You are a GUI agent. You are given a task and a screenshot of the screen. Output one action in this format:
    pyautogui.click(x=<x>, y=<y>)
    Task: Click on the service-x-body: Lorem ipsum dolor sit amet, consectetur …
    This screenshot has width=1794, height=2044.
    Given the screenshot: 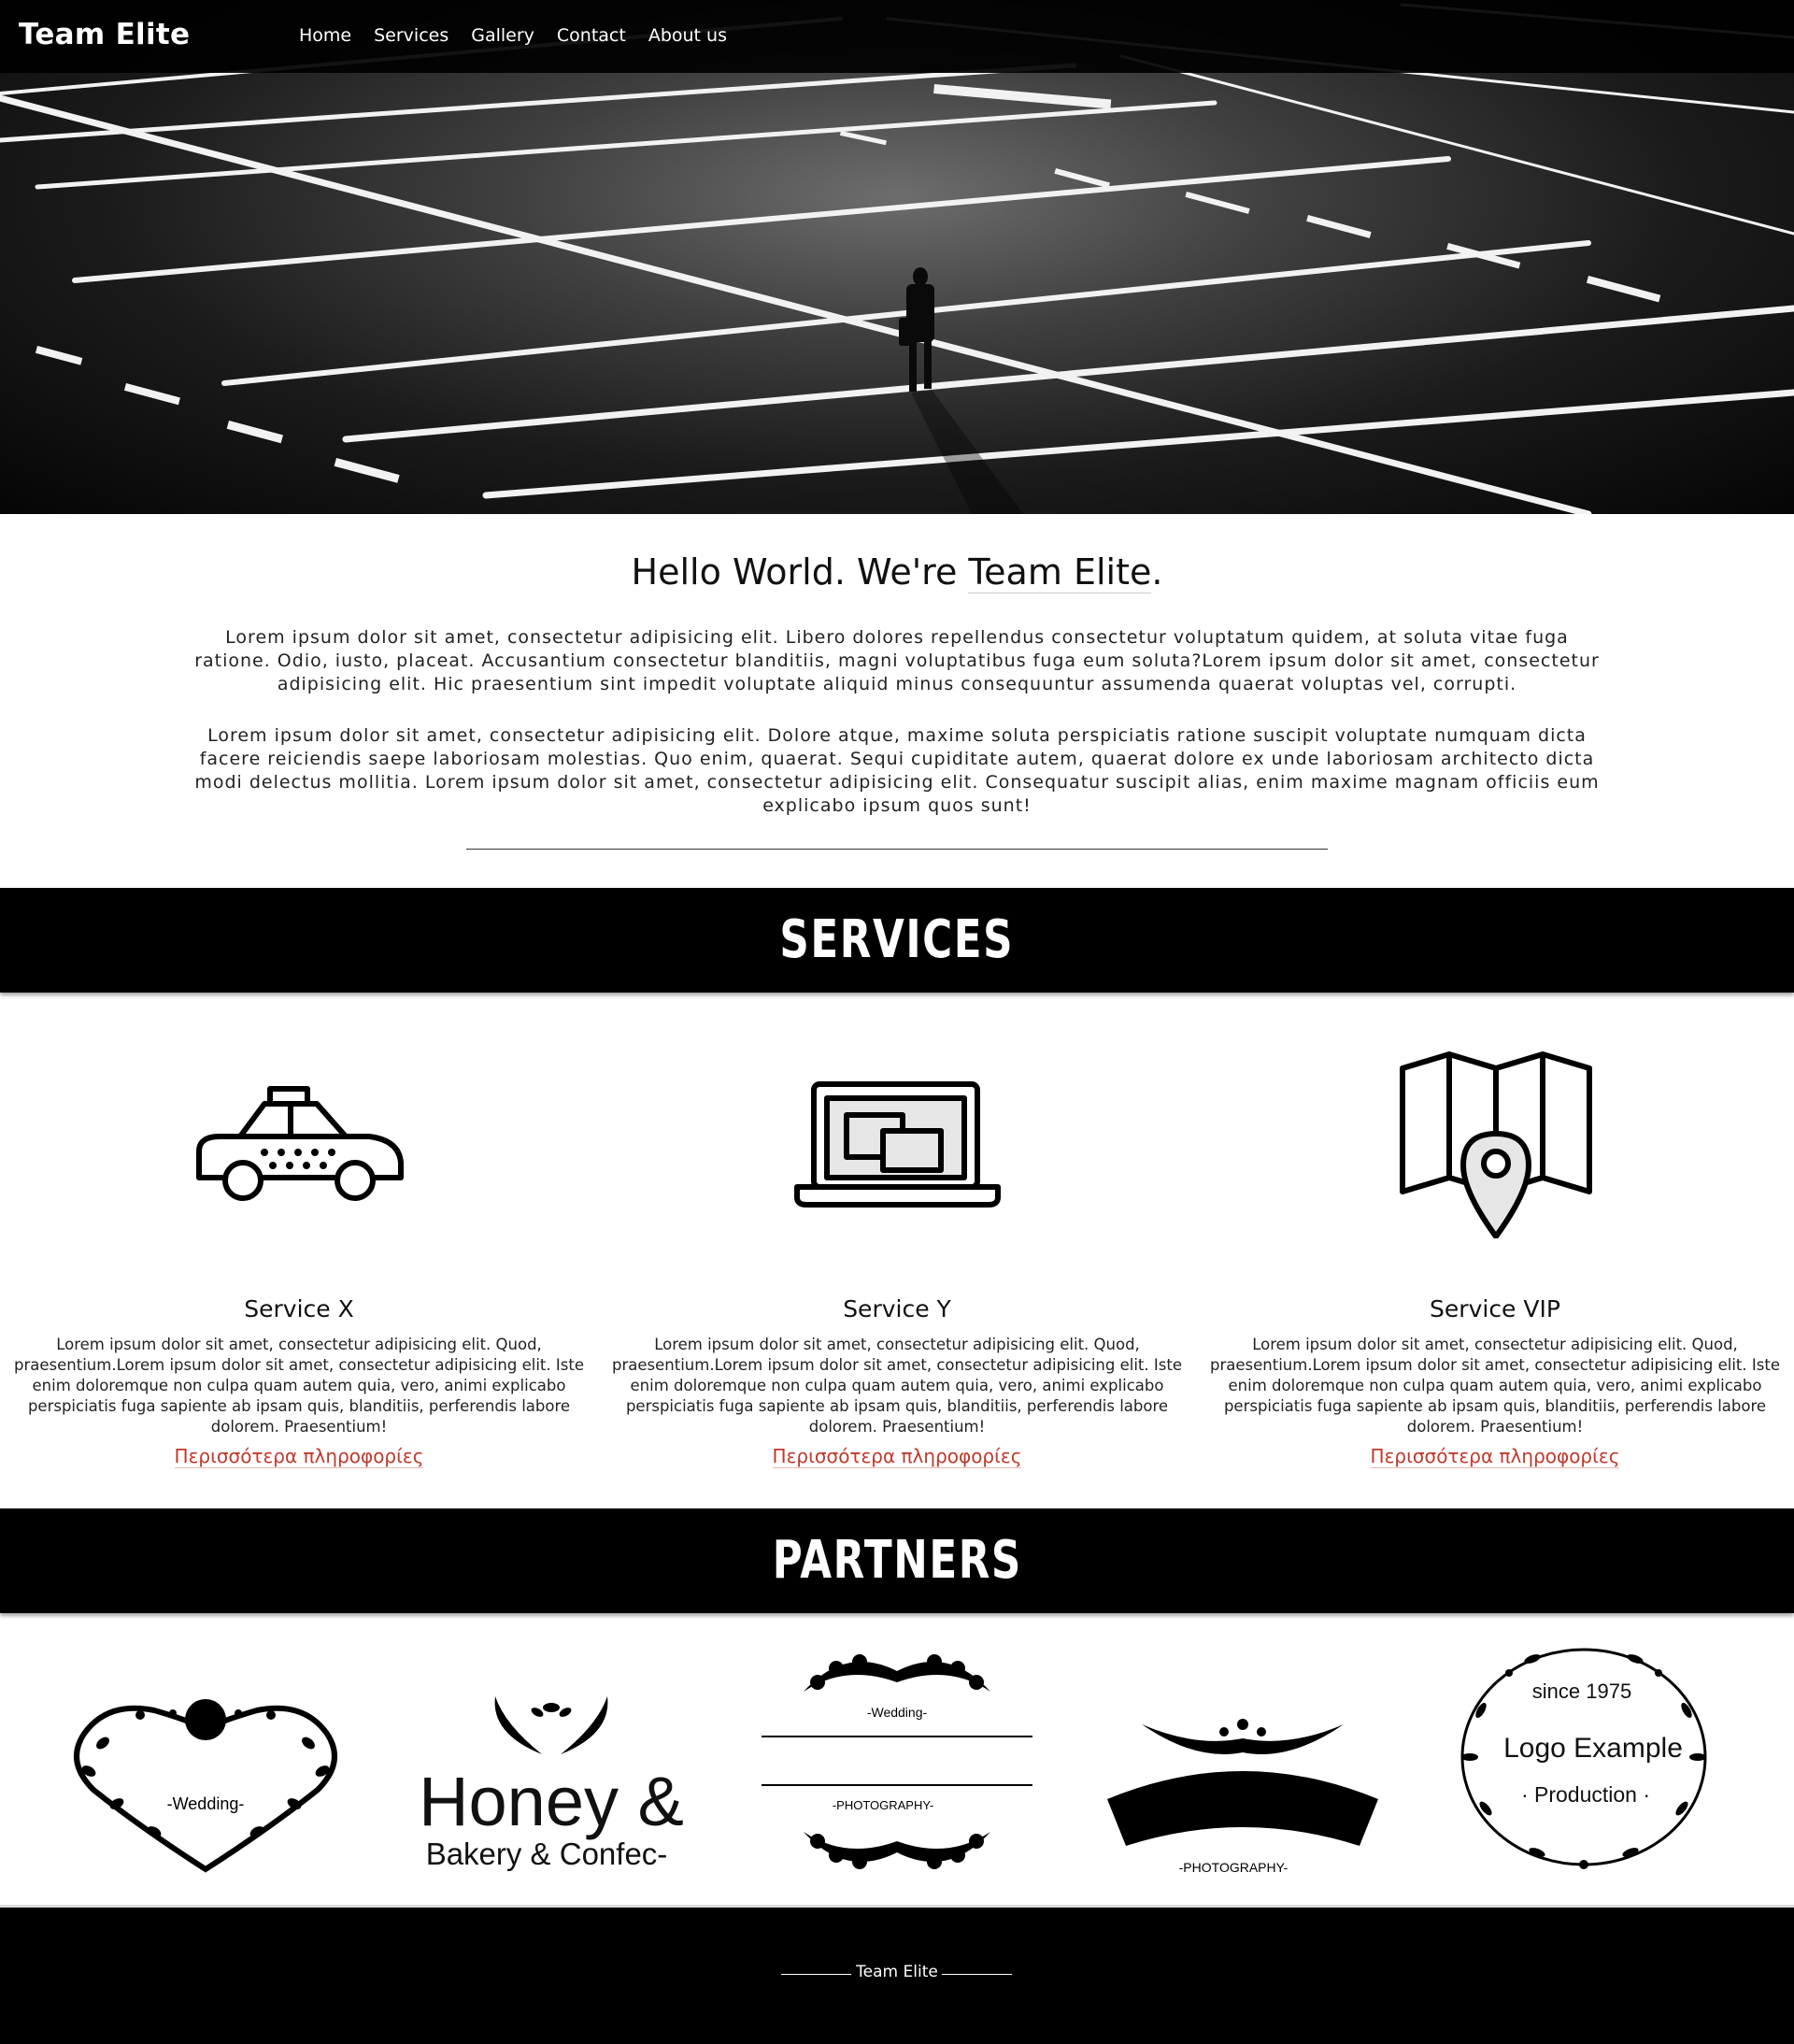 What is the action you would take?
    pyautogui.click(x=299, y=1386)
    